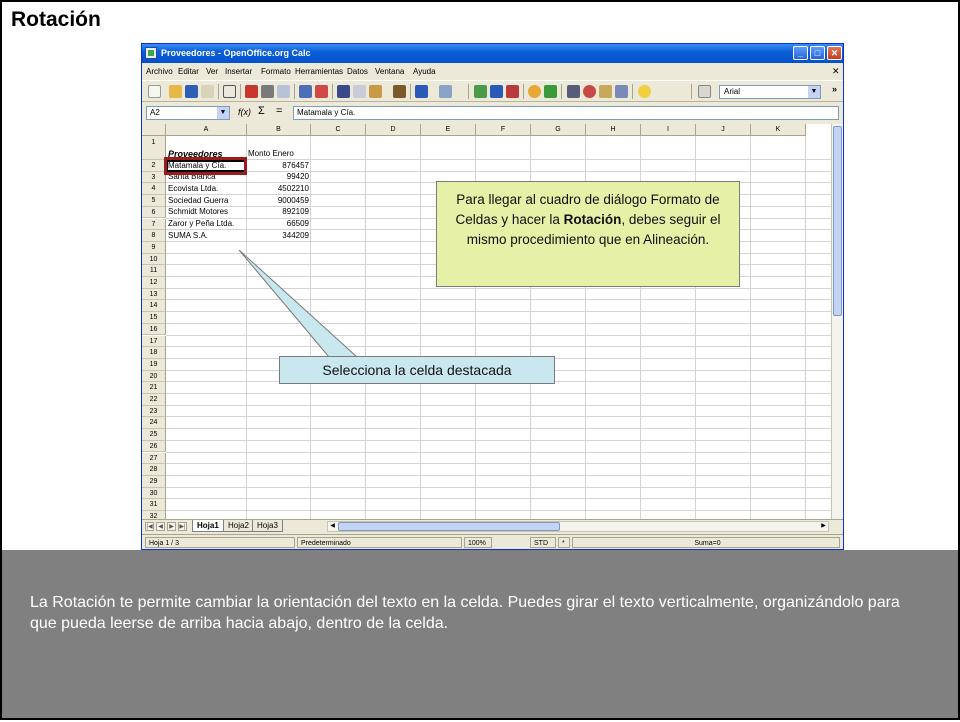 Image resolution: width=960 pixels, height=722 pixels. I want to click on highlighted-cell-marker, so click(205, 166).